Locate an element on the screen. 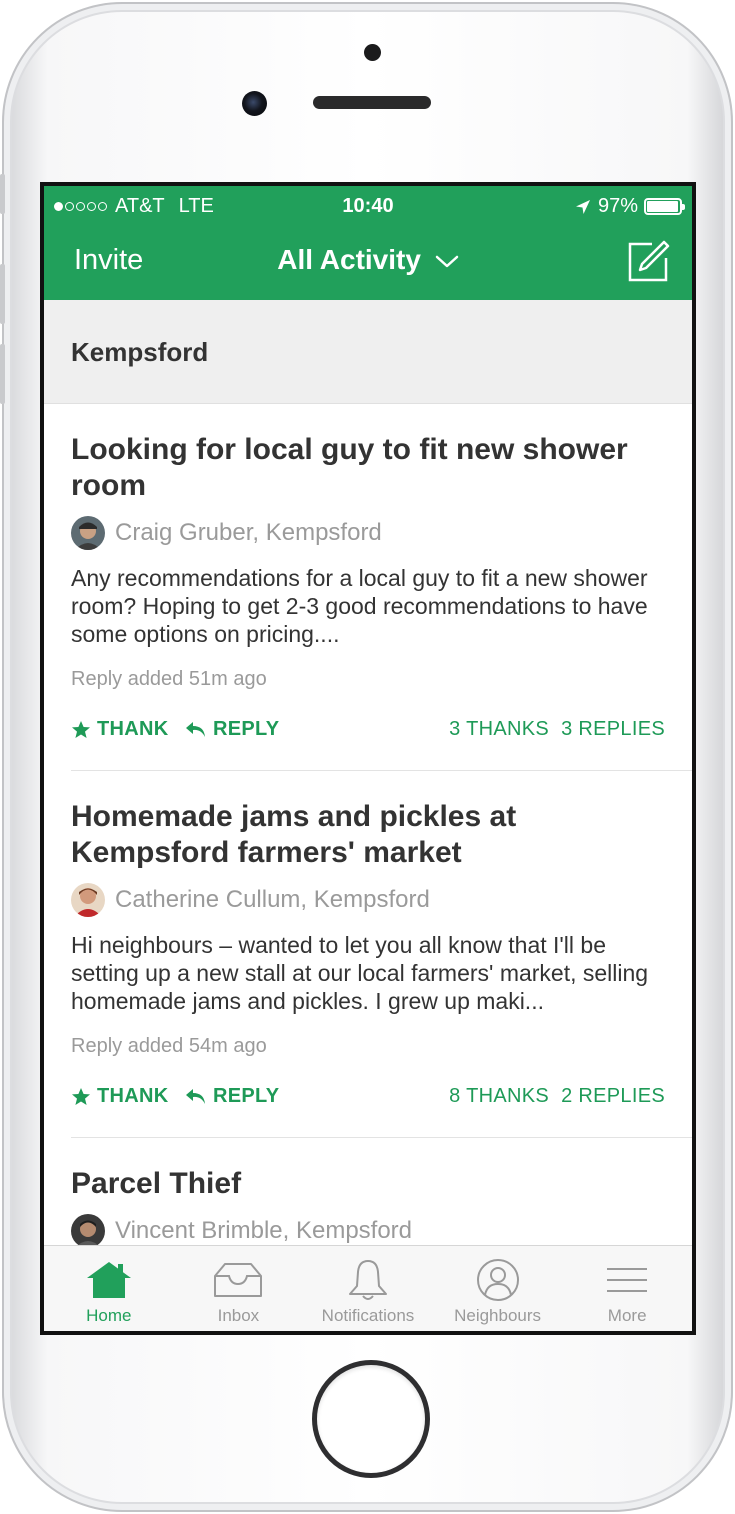  menu-icon is located at coordinates (627, 1280).